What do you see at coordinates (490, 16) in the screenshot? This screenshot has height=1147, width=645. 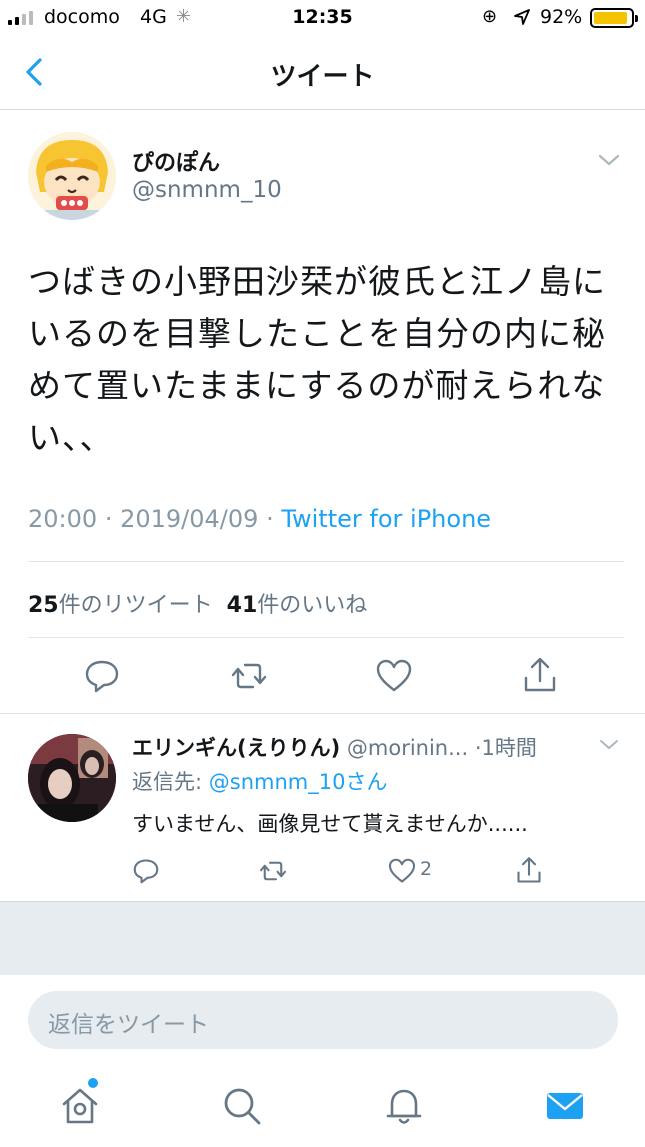 I see `rotation-lock-icon: ⊕` at bounding box center [490, 16].